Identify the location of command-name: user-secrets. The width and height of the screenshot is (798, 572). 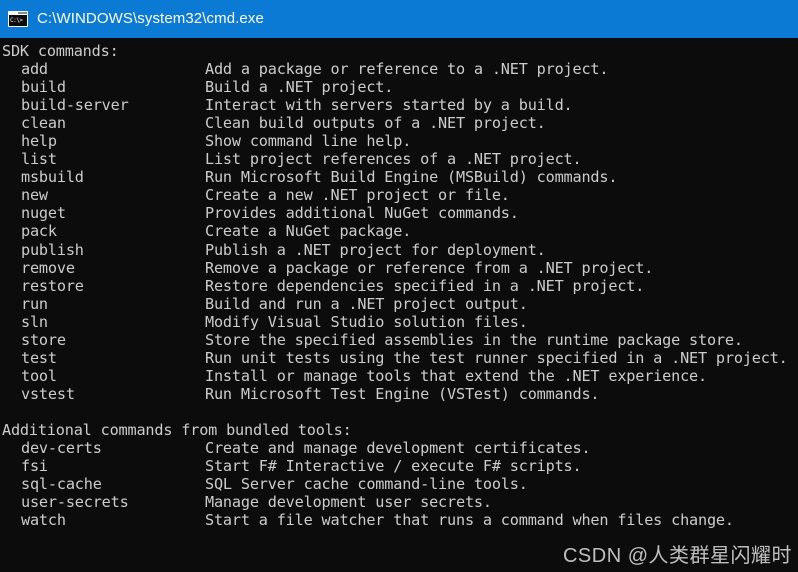
(75, 502).